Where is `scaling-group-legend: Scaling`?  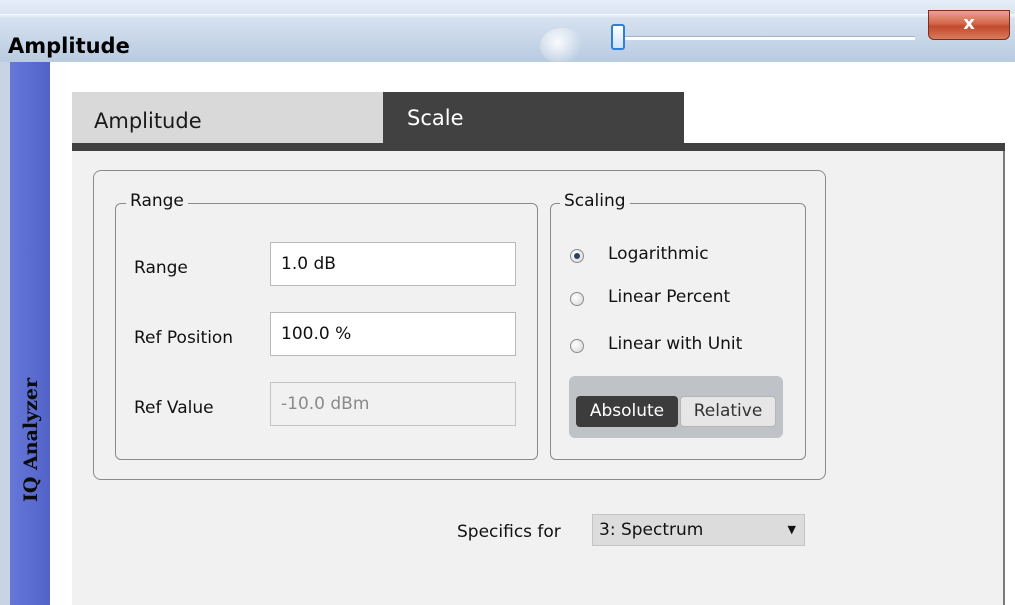
scaling-group-legend: Scaling is located at coordinates (595, 201).